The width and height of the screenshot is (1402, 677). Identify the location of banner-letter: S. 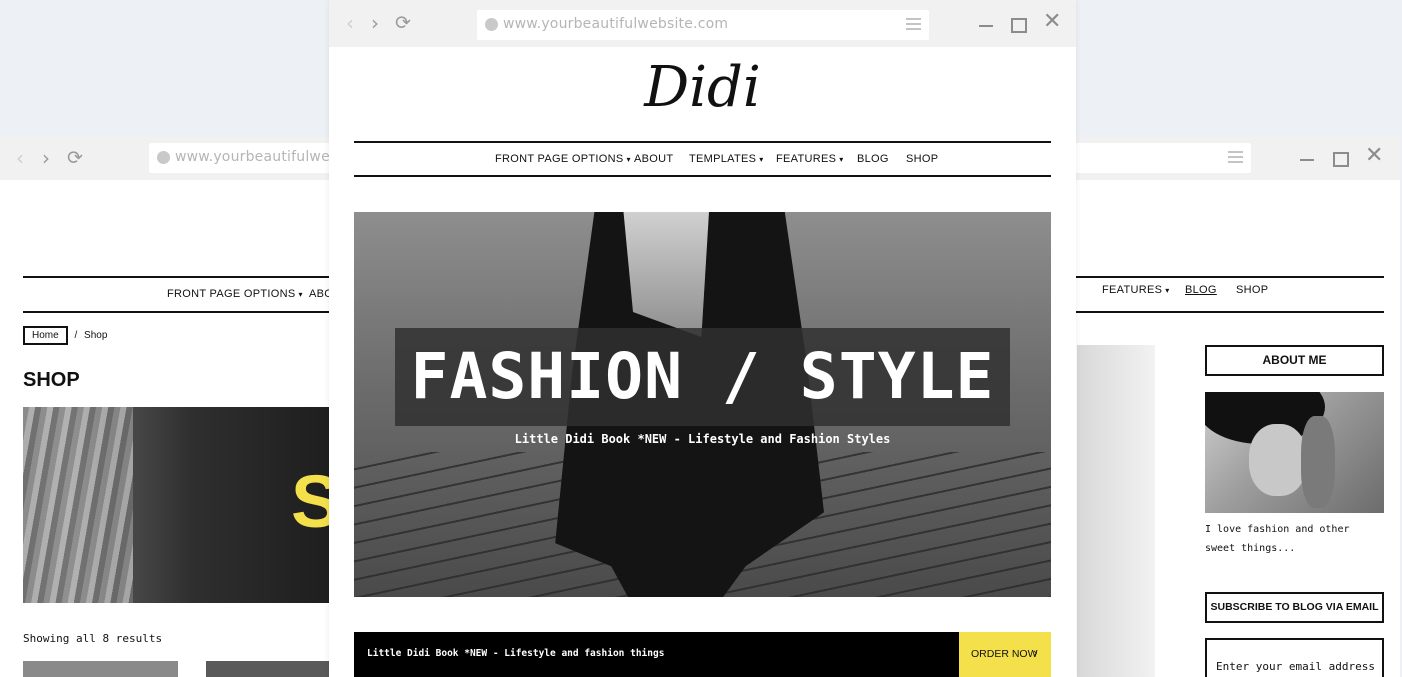
(310, 501).